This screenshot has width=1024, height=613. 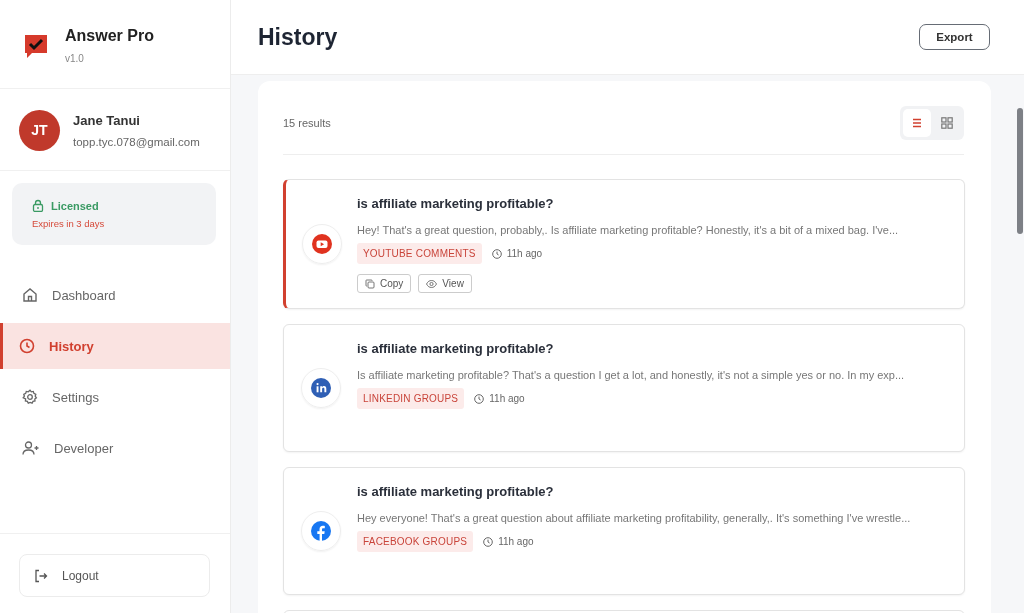 I want to click on nav-item: History, so click(x=115, y=346).